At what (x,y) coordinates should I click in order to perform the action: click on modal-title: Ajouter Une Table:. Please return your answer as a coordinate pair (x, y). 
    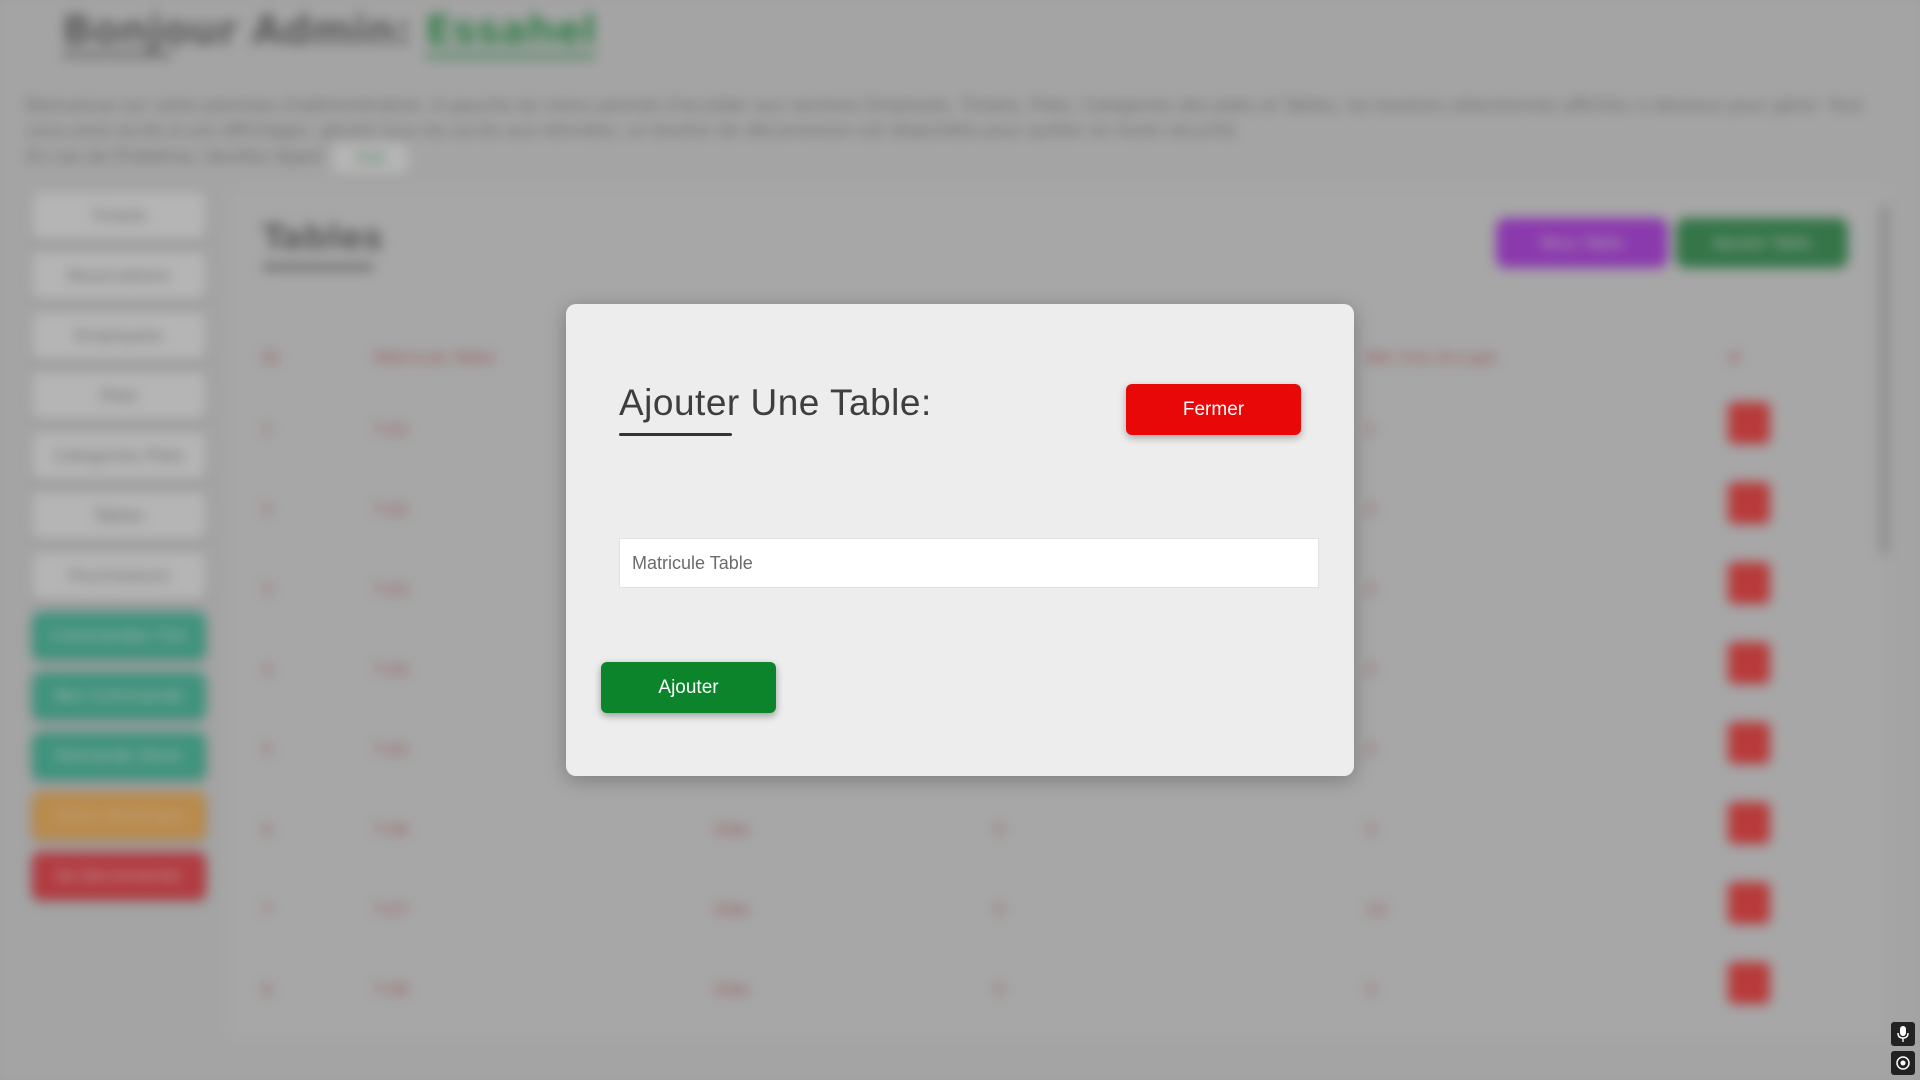
    Looking at the image, I should click on (775, 402).